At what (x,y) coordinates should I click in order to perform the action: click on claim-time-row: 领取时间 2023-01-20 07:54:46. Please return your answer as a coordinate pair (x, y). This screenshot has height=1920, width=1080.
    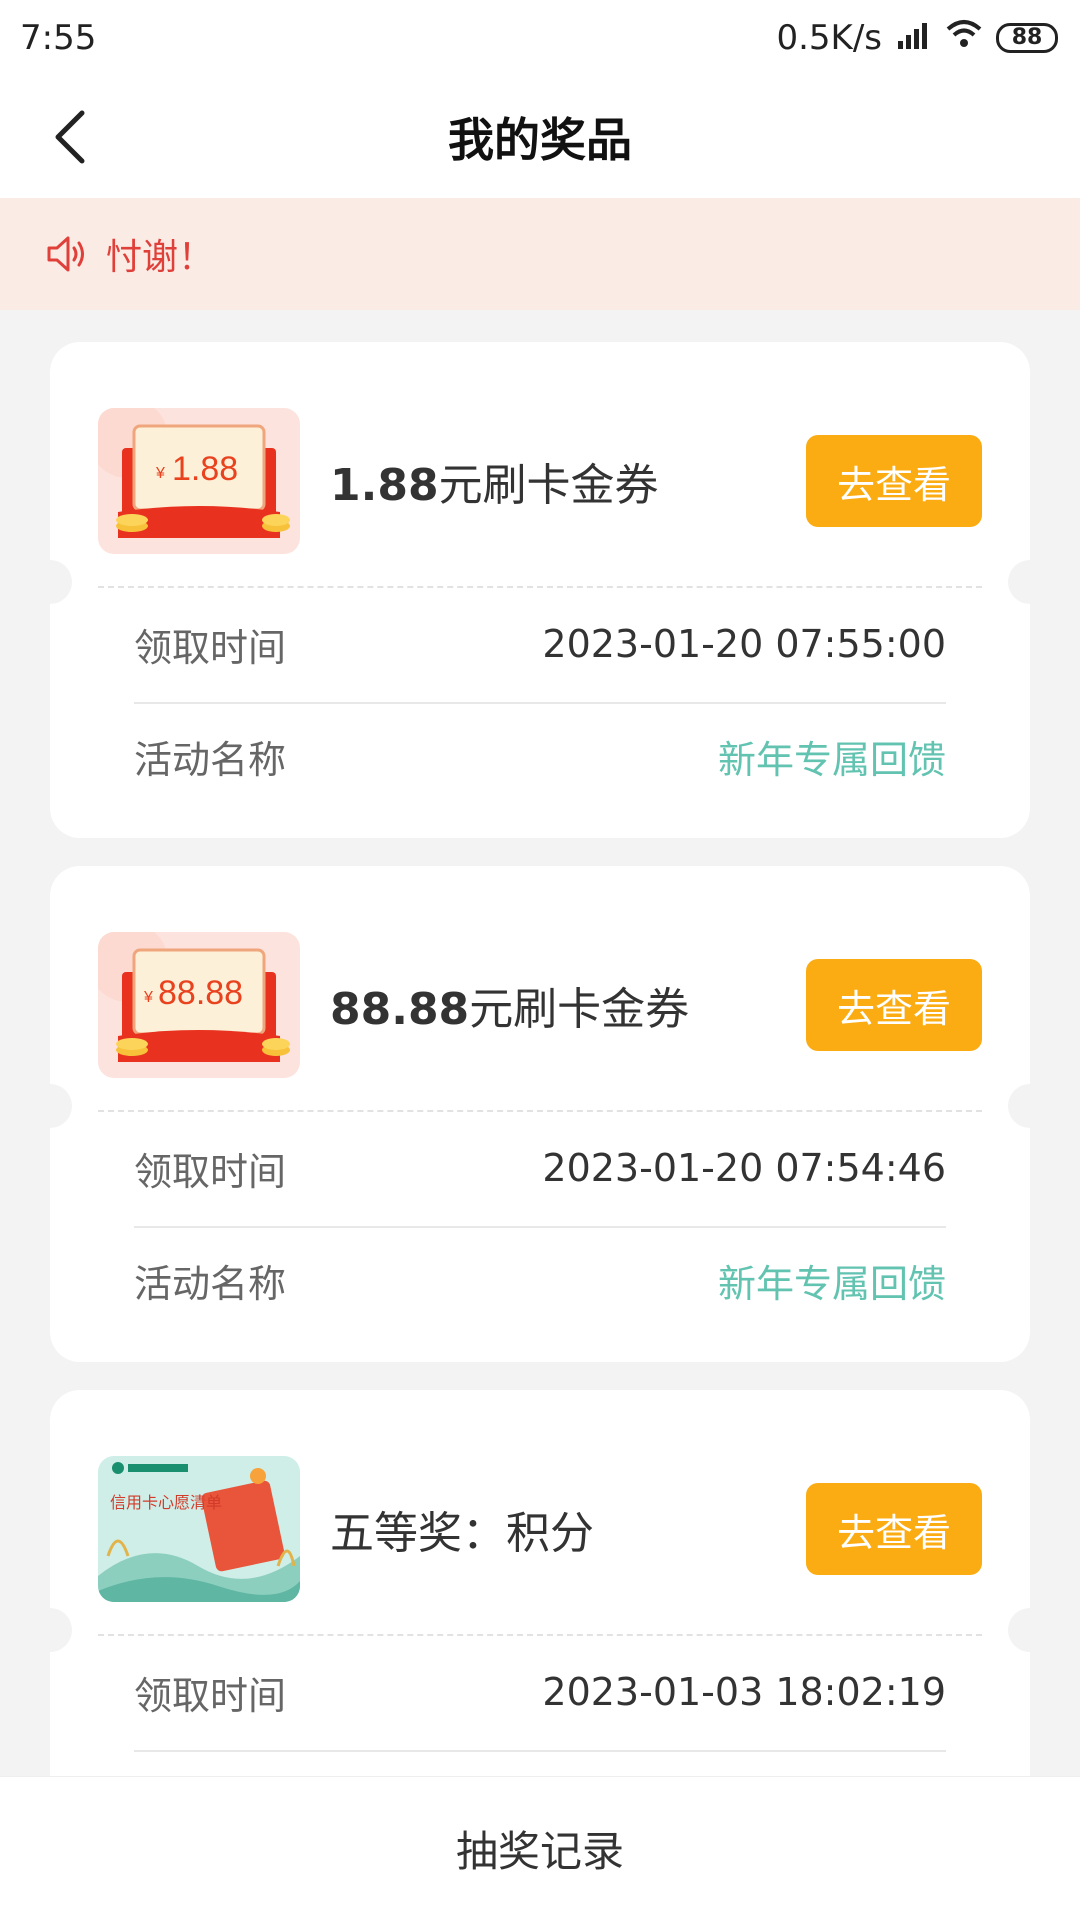
    Looking at the image, I should click on (540, 1168).